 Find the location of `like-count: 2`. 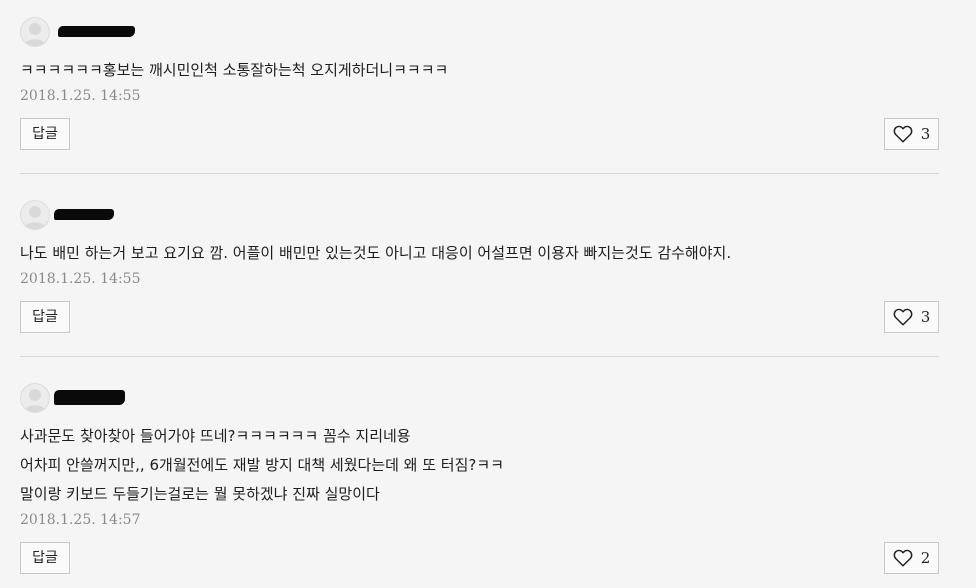

like-count: 2 is located at coordinates (925, 558).